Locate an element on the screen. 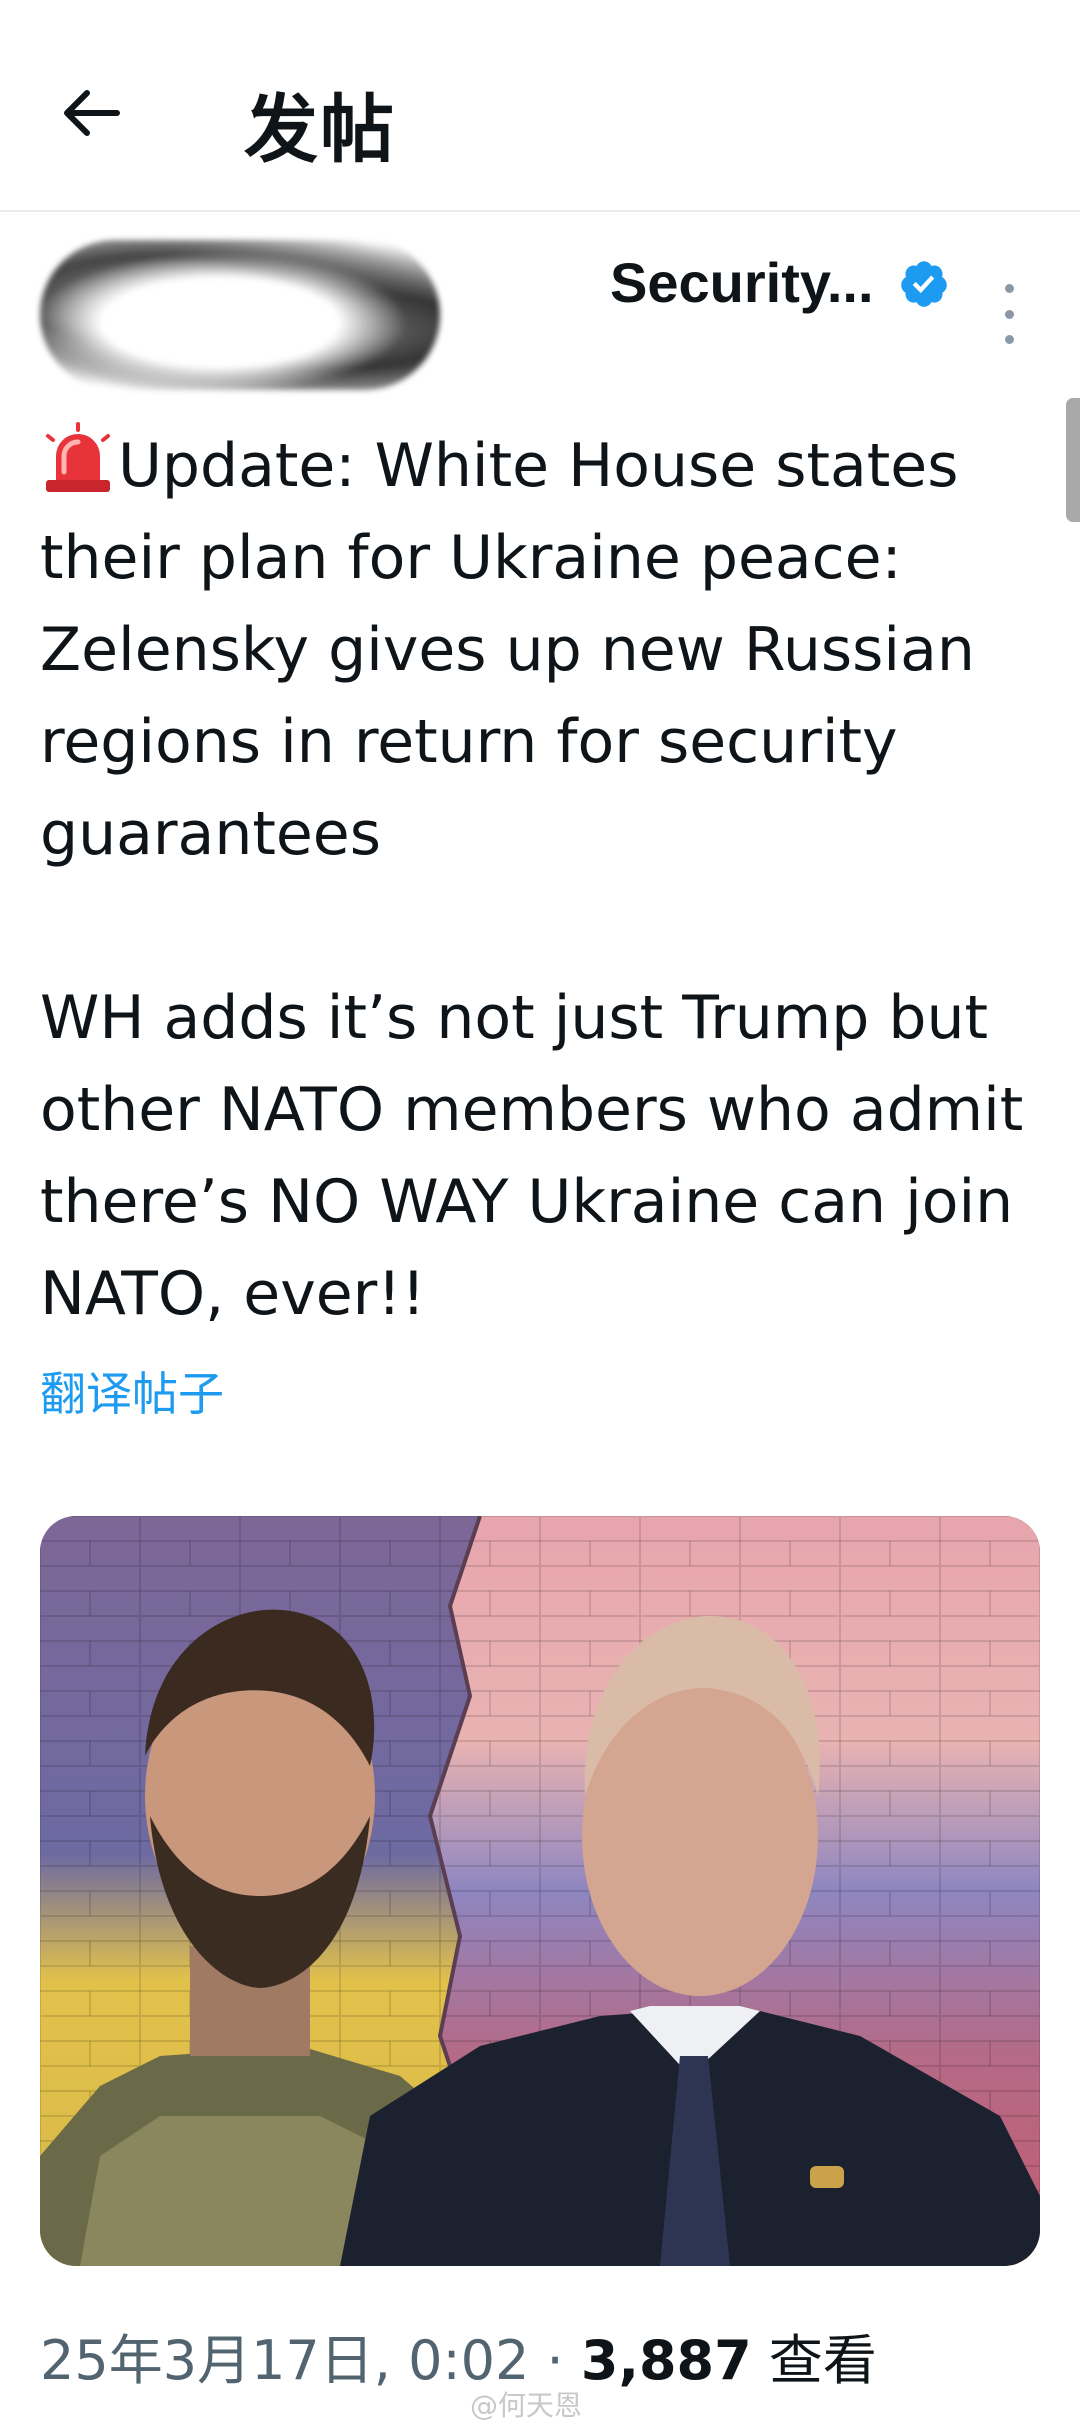 The width and height of the screenshot is (1080, 2426). more-options-icon is located at coordinates (1009, 314).